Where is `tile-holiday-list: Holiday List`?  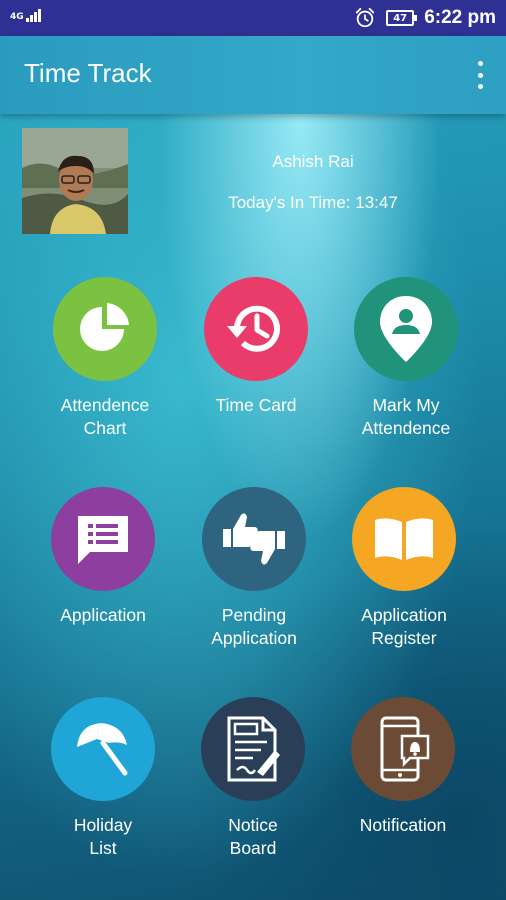 tile-holiday-list: Holiday List is located at coordinates (103, 778).